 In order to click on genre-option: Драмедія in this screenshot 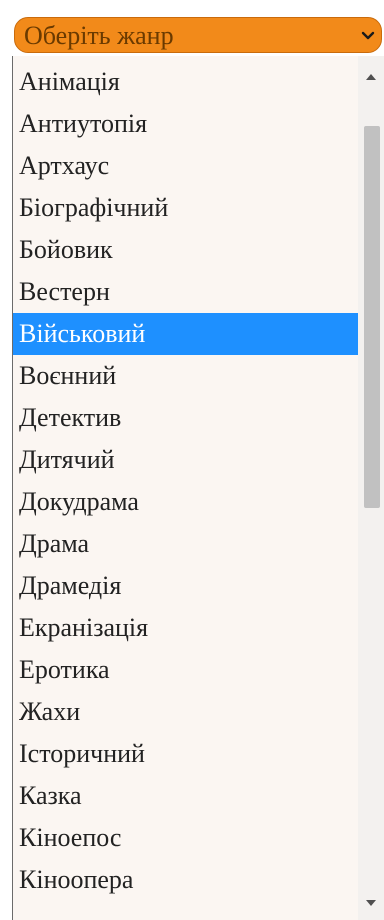, I will do `click(185, 586)`.